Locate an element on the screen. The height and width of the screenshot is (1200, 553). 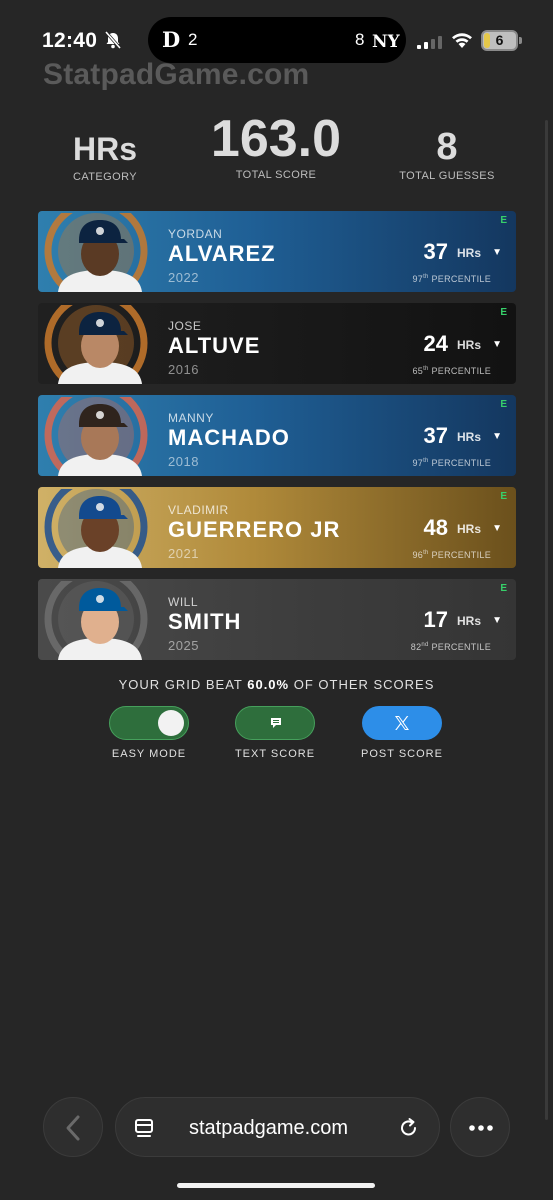
message-icon is located at coordinates (276, 723).